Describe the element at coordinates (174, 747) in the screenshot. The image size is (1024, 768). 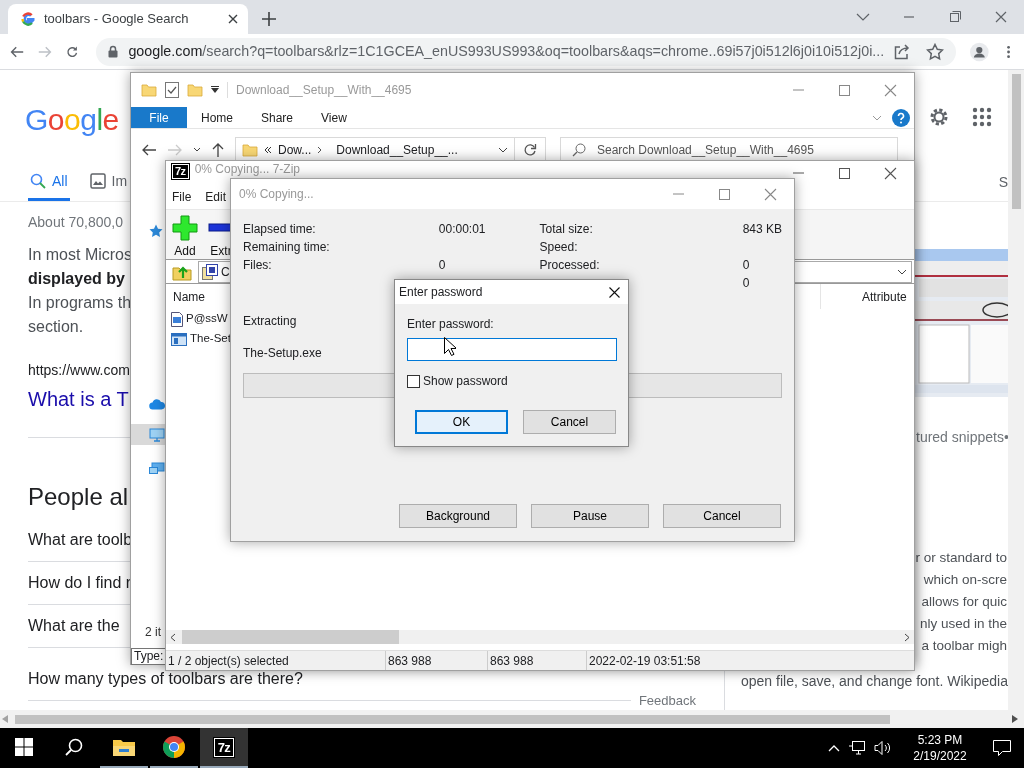
I see `browser-icon` at that location.